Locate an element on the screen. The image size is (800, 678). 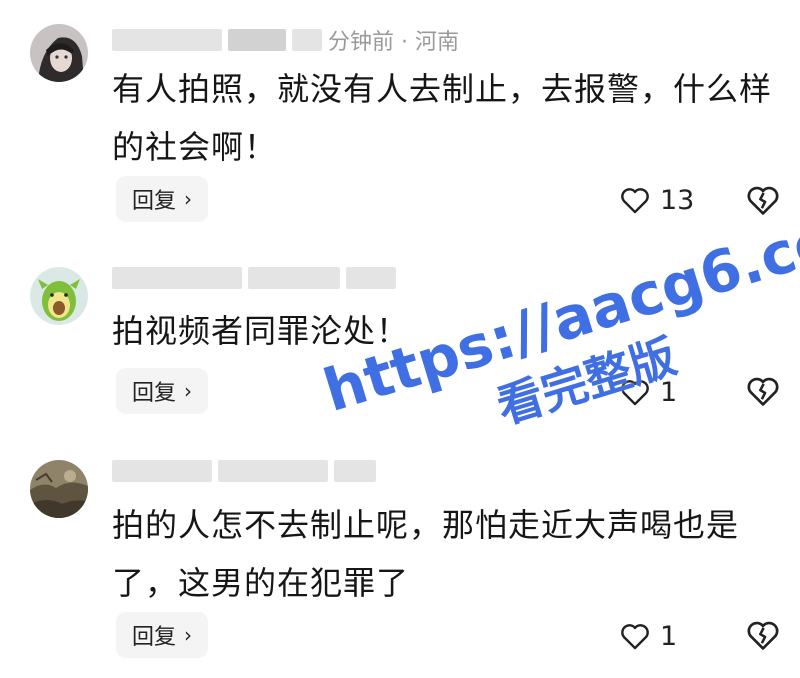
comment-time-location: 分钟前 · 河南 is located at coordinates (393, 42).